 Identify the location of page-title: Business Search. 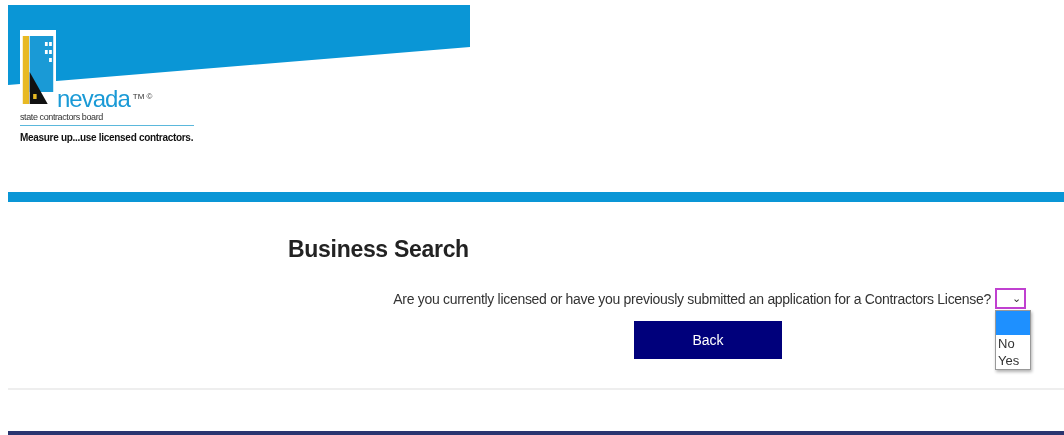
(379, 249).